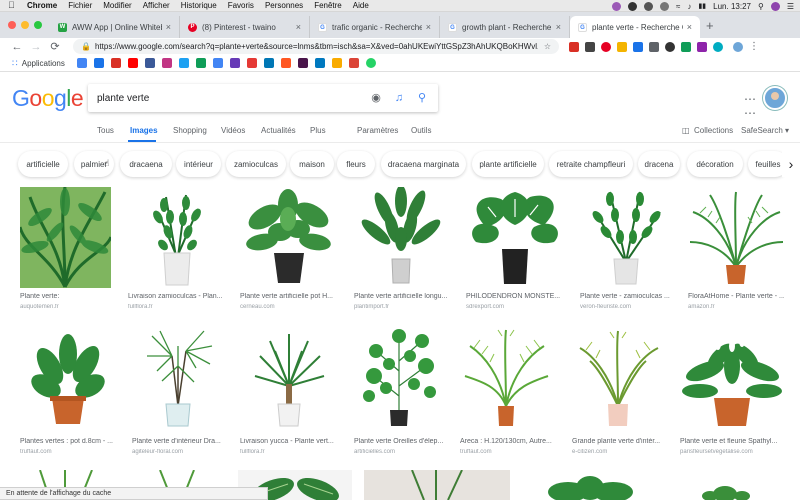  Describe the element at coordinates (422, 98) in the screenshot. I see `search-icon: ⚲` at that location.